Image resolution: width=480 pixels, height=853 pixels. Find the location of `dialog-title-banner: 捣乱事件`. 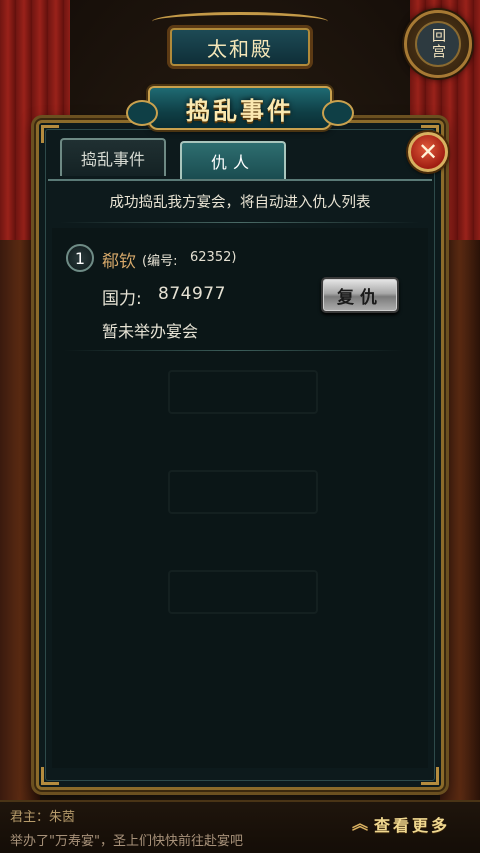

dialog-title-banner: 捣乱事件 is located at coordinates (240, 108).